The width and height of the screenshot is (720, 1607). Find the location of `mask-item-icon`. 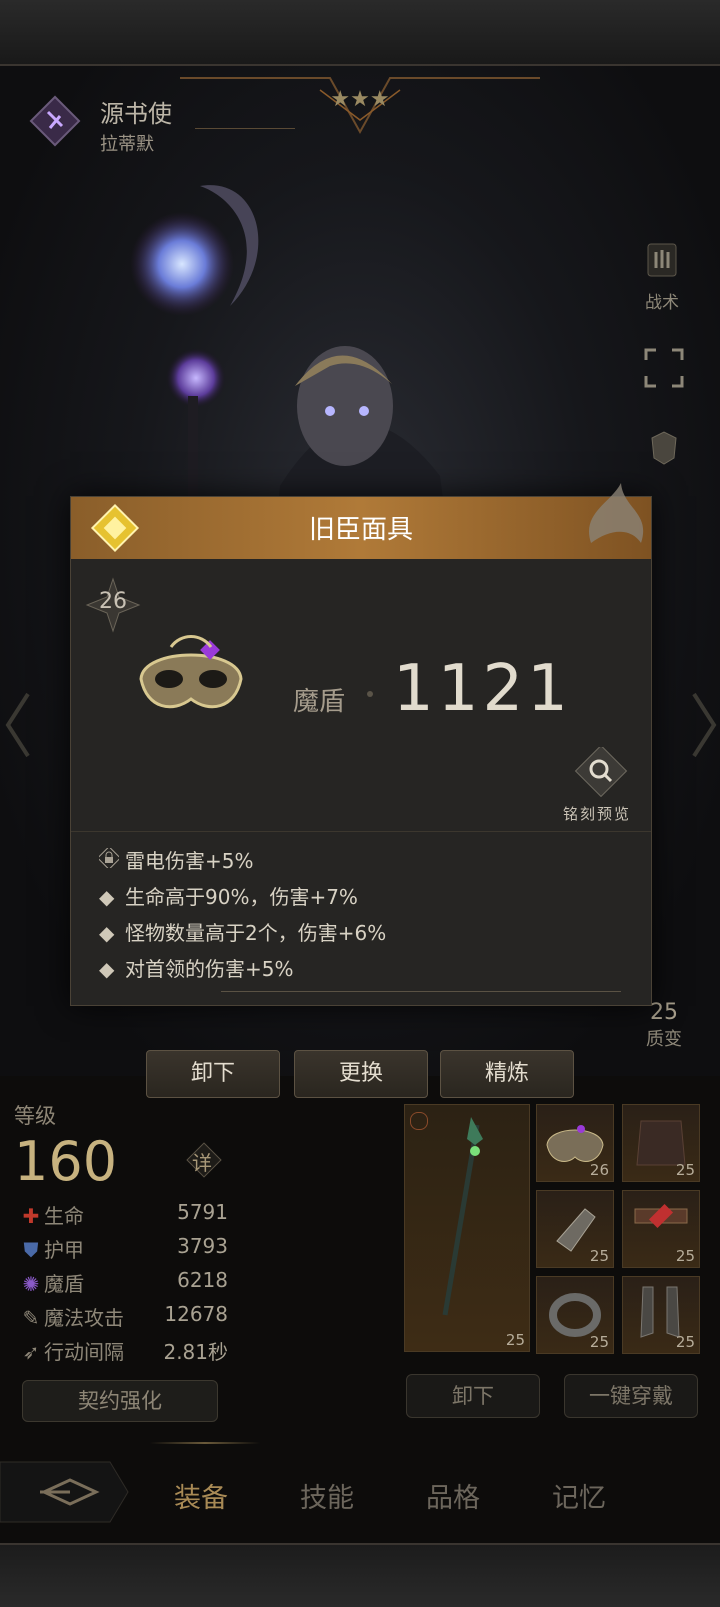

mask-item-icon is located at coordinates (191, 672).